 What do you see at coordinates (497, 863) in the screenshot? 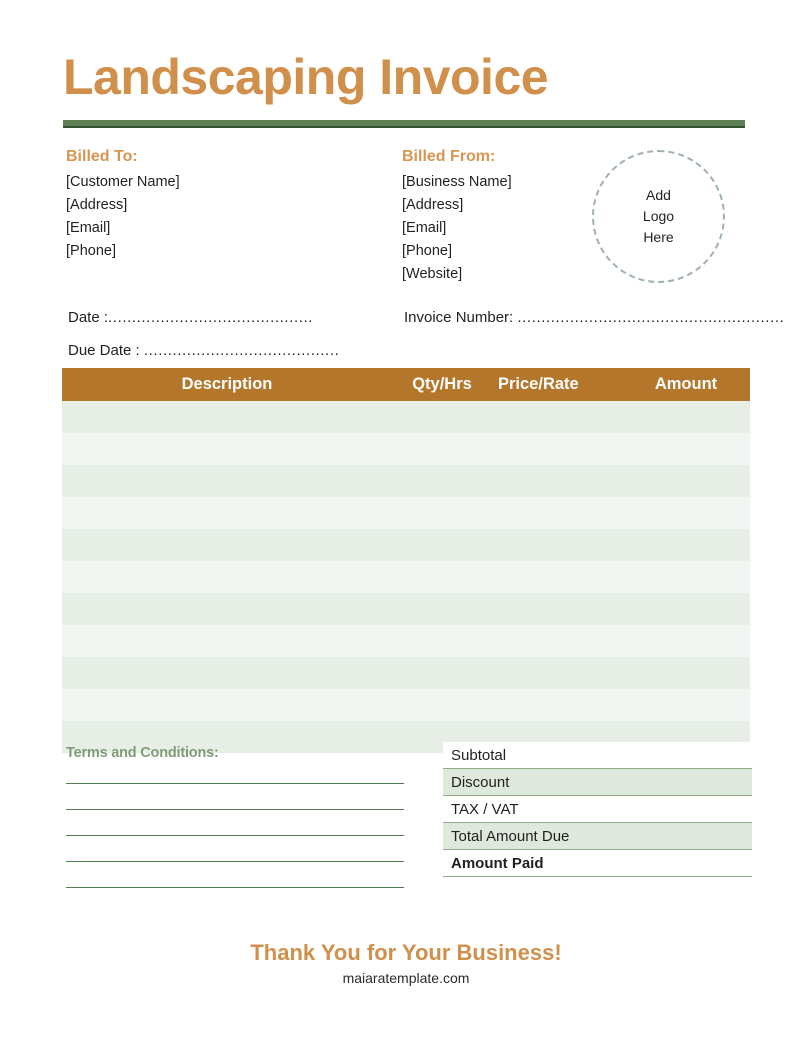
I see `totals-row-label: Amount Paid` at bounding box center [497, 863].